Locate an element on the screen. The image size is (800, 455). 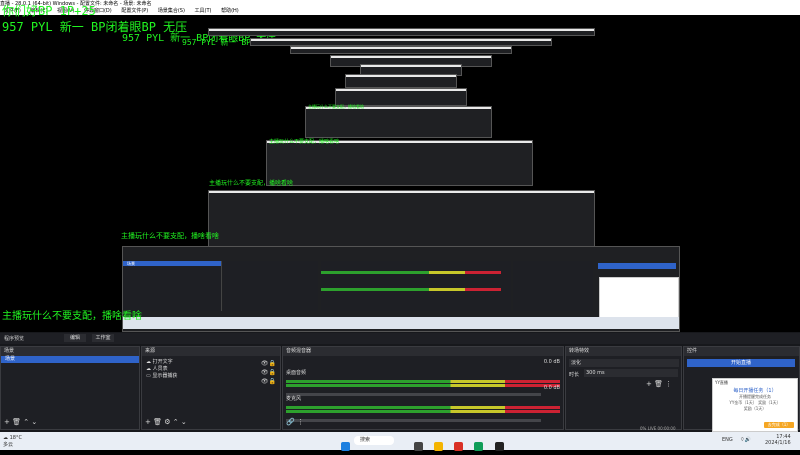
preview-header: 程序预览 编辑 工作室 is located at coordinates (400, 338).